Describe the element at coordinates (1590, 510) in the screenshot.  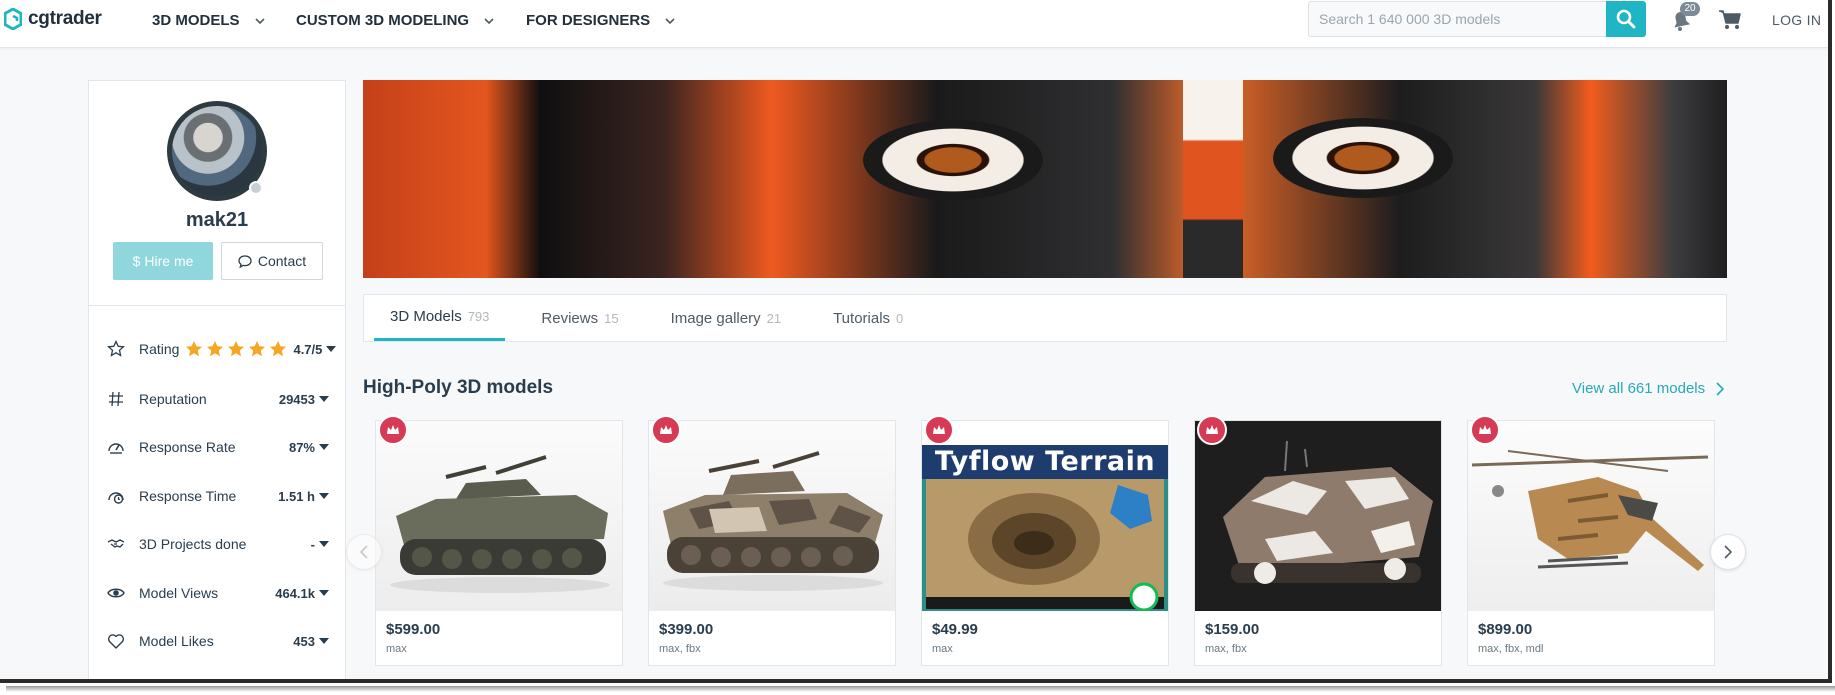
I see `helicopter-image` at that location.